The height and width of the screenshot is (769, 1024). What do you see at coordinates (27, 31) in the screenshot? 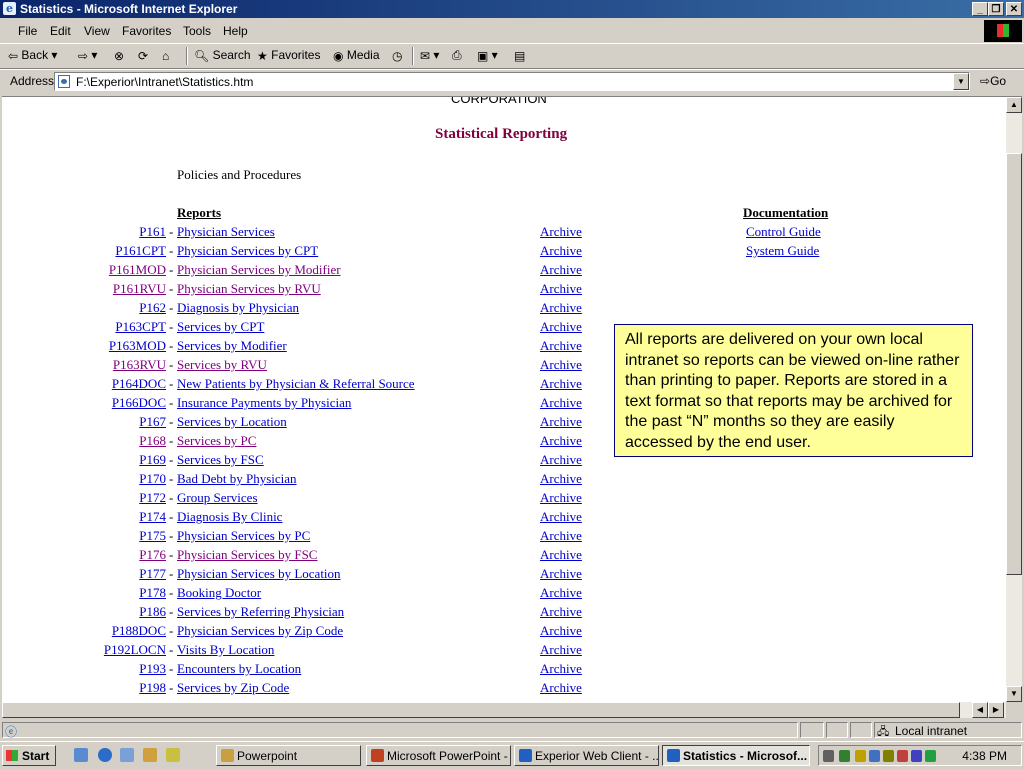
I see `menu-file: File` at bounding box center [27, 31].